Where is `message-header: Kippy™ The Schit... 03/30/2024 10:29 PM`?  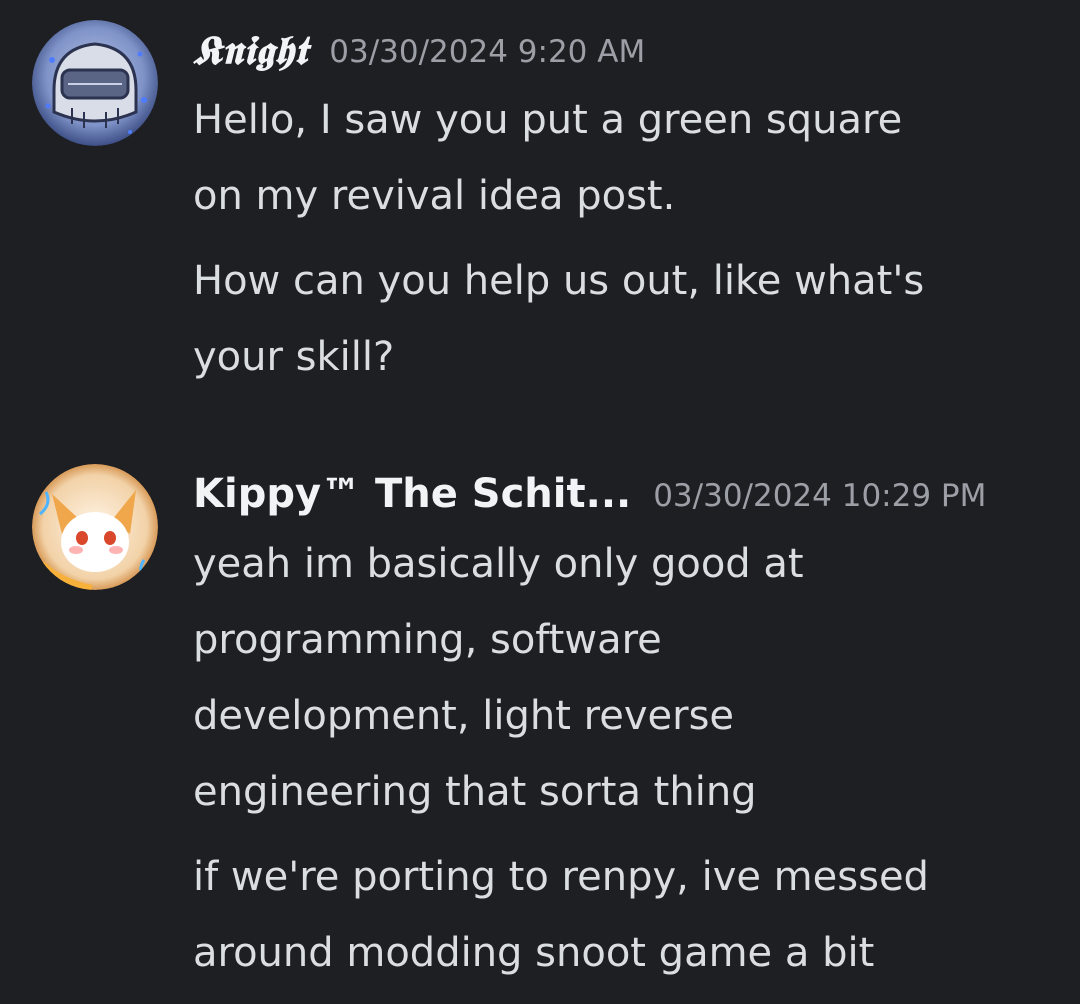 message-header: Kippy™ The Schit... 03/30/2024 10:29 PM is located at coordinates (628, 494).